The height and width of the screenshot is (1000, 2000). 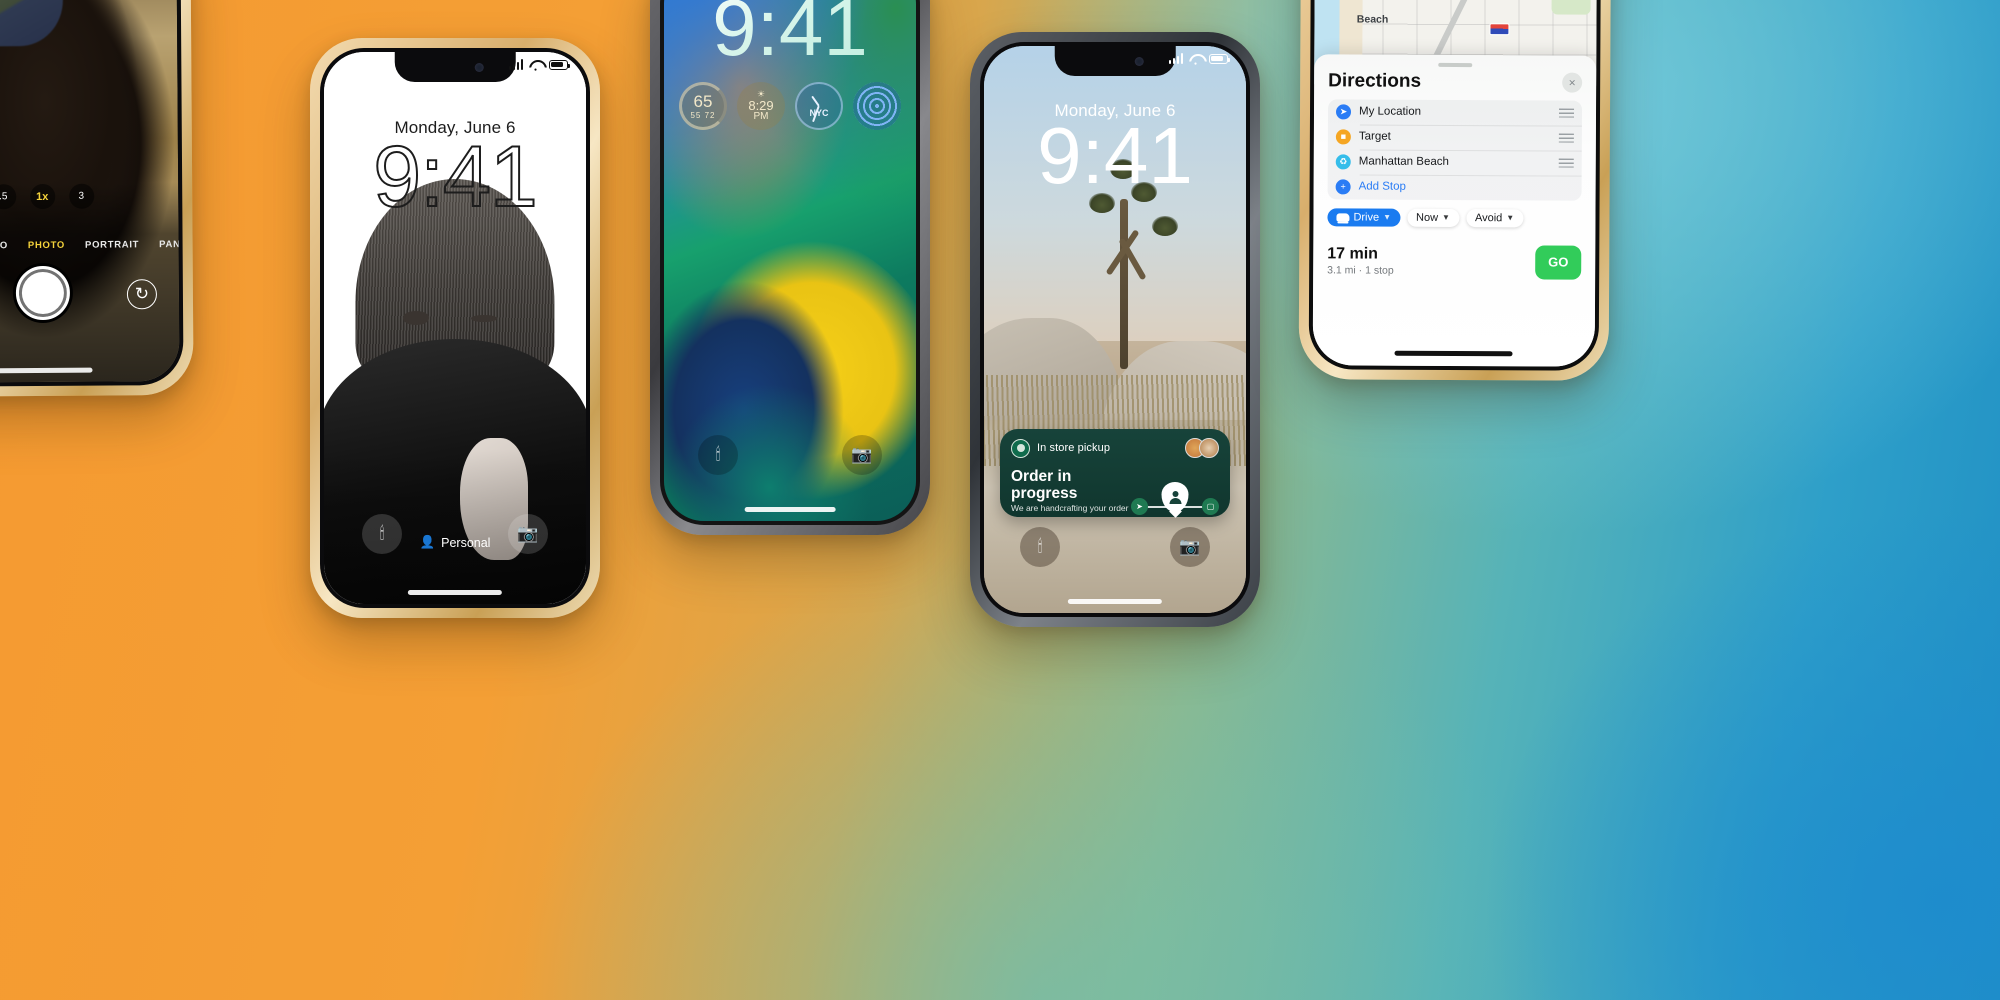 I want to click on trip-summary: 17 min 3.1 mi · 1 stop GO, so click(x=1454, y=262).